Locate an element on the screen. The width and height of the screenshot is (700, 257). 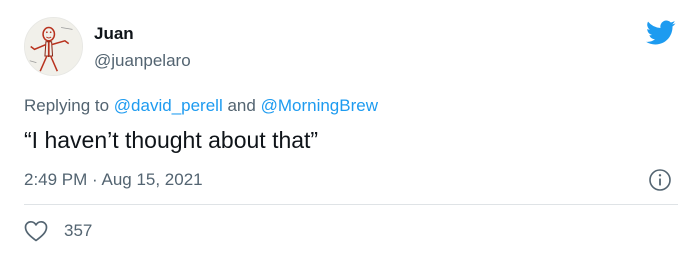
divider is located at coordinates (351, 204).